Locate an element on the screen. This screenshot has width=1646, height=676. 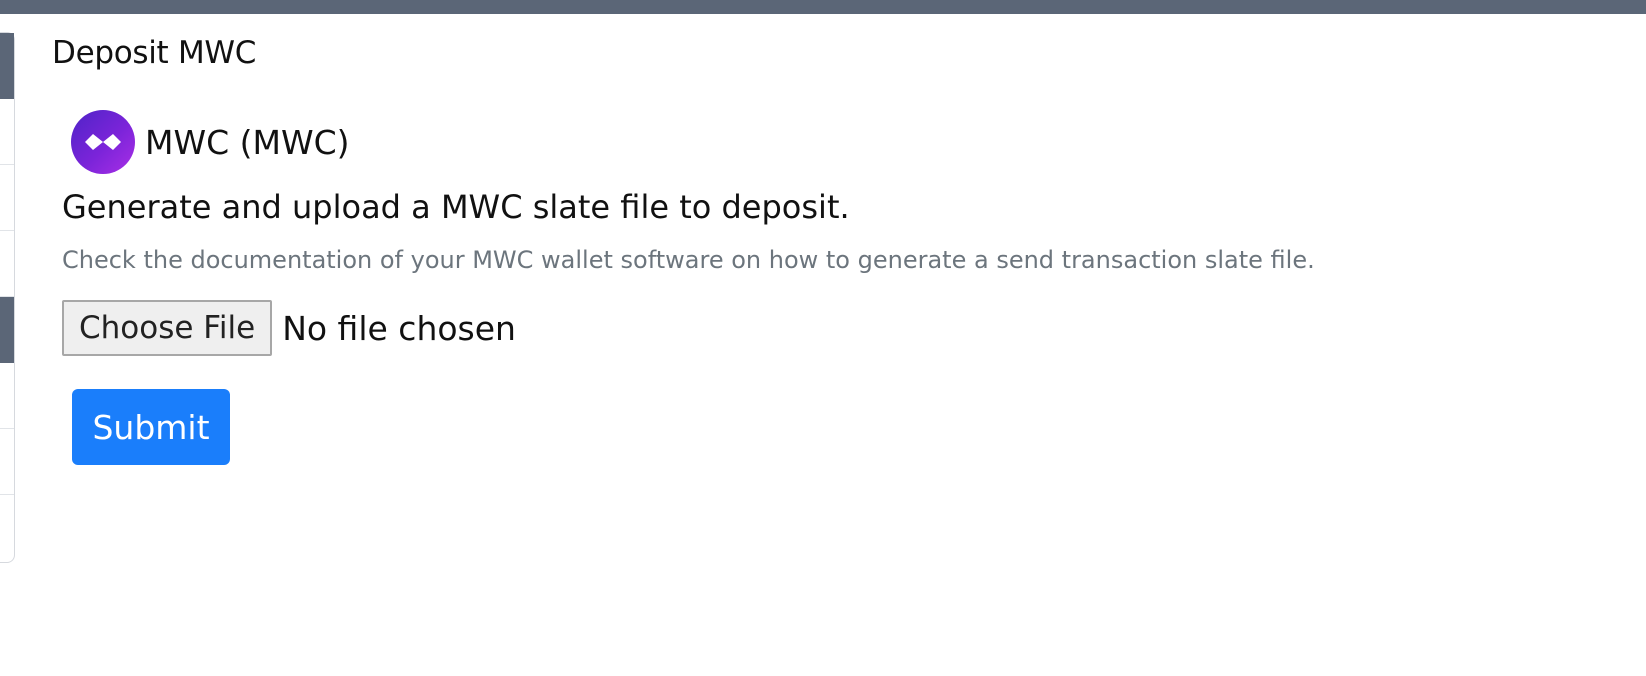
coin-header: MWC (MWC) is located at coordinates (210, 142).